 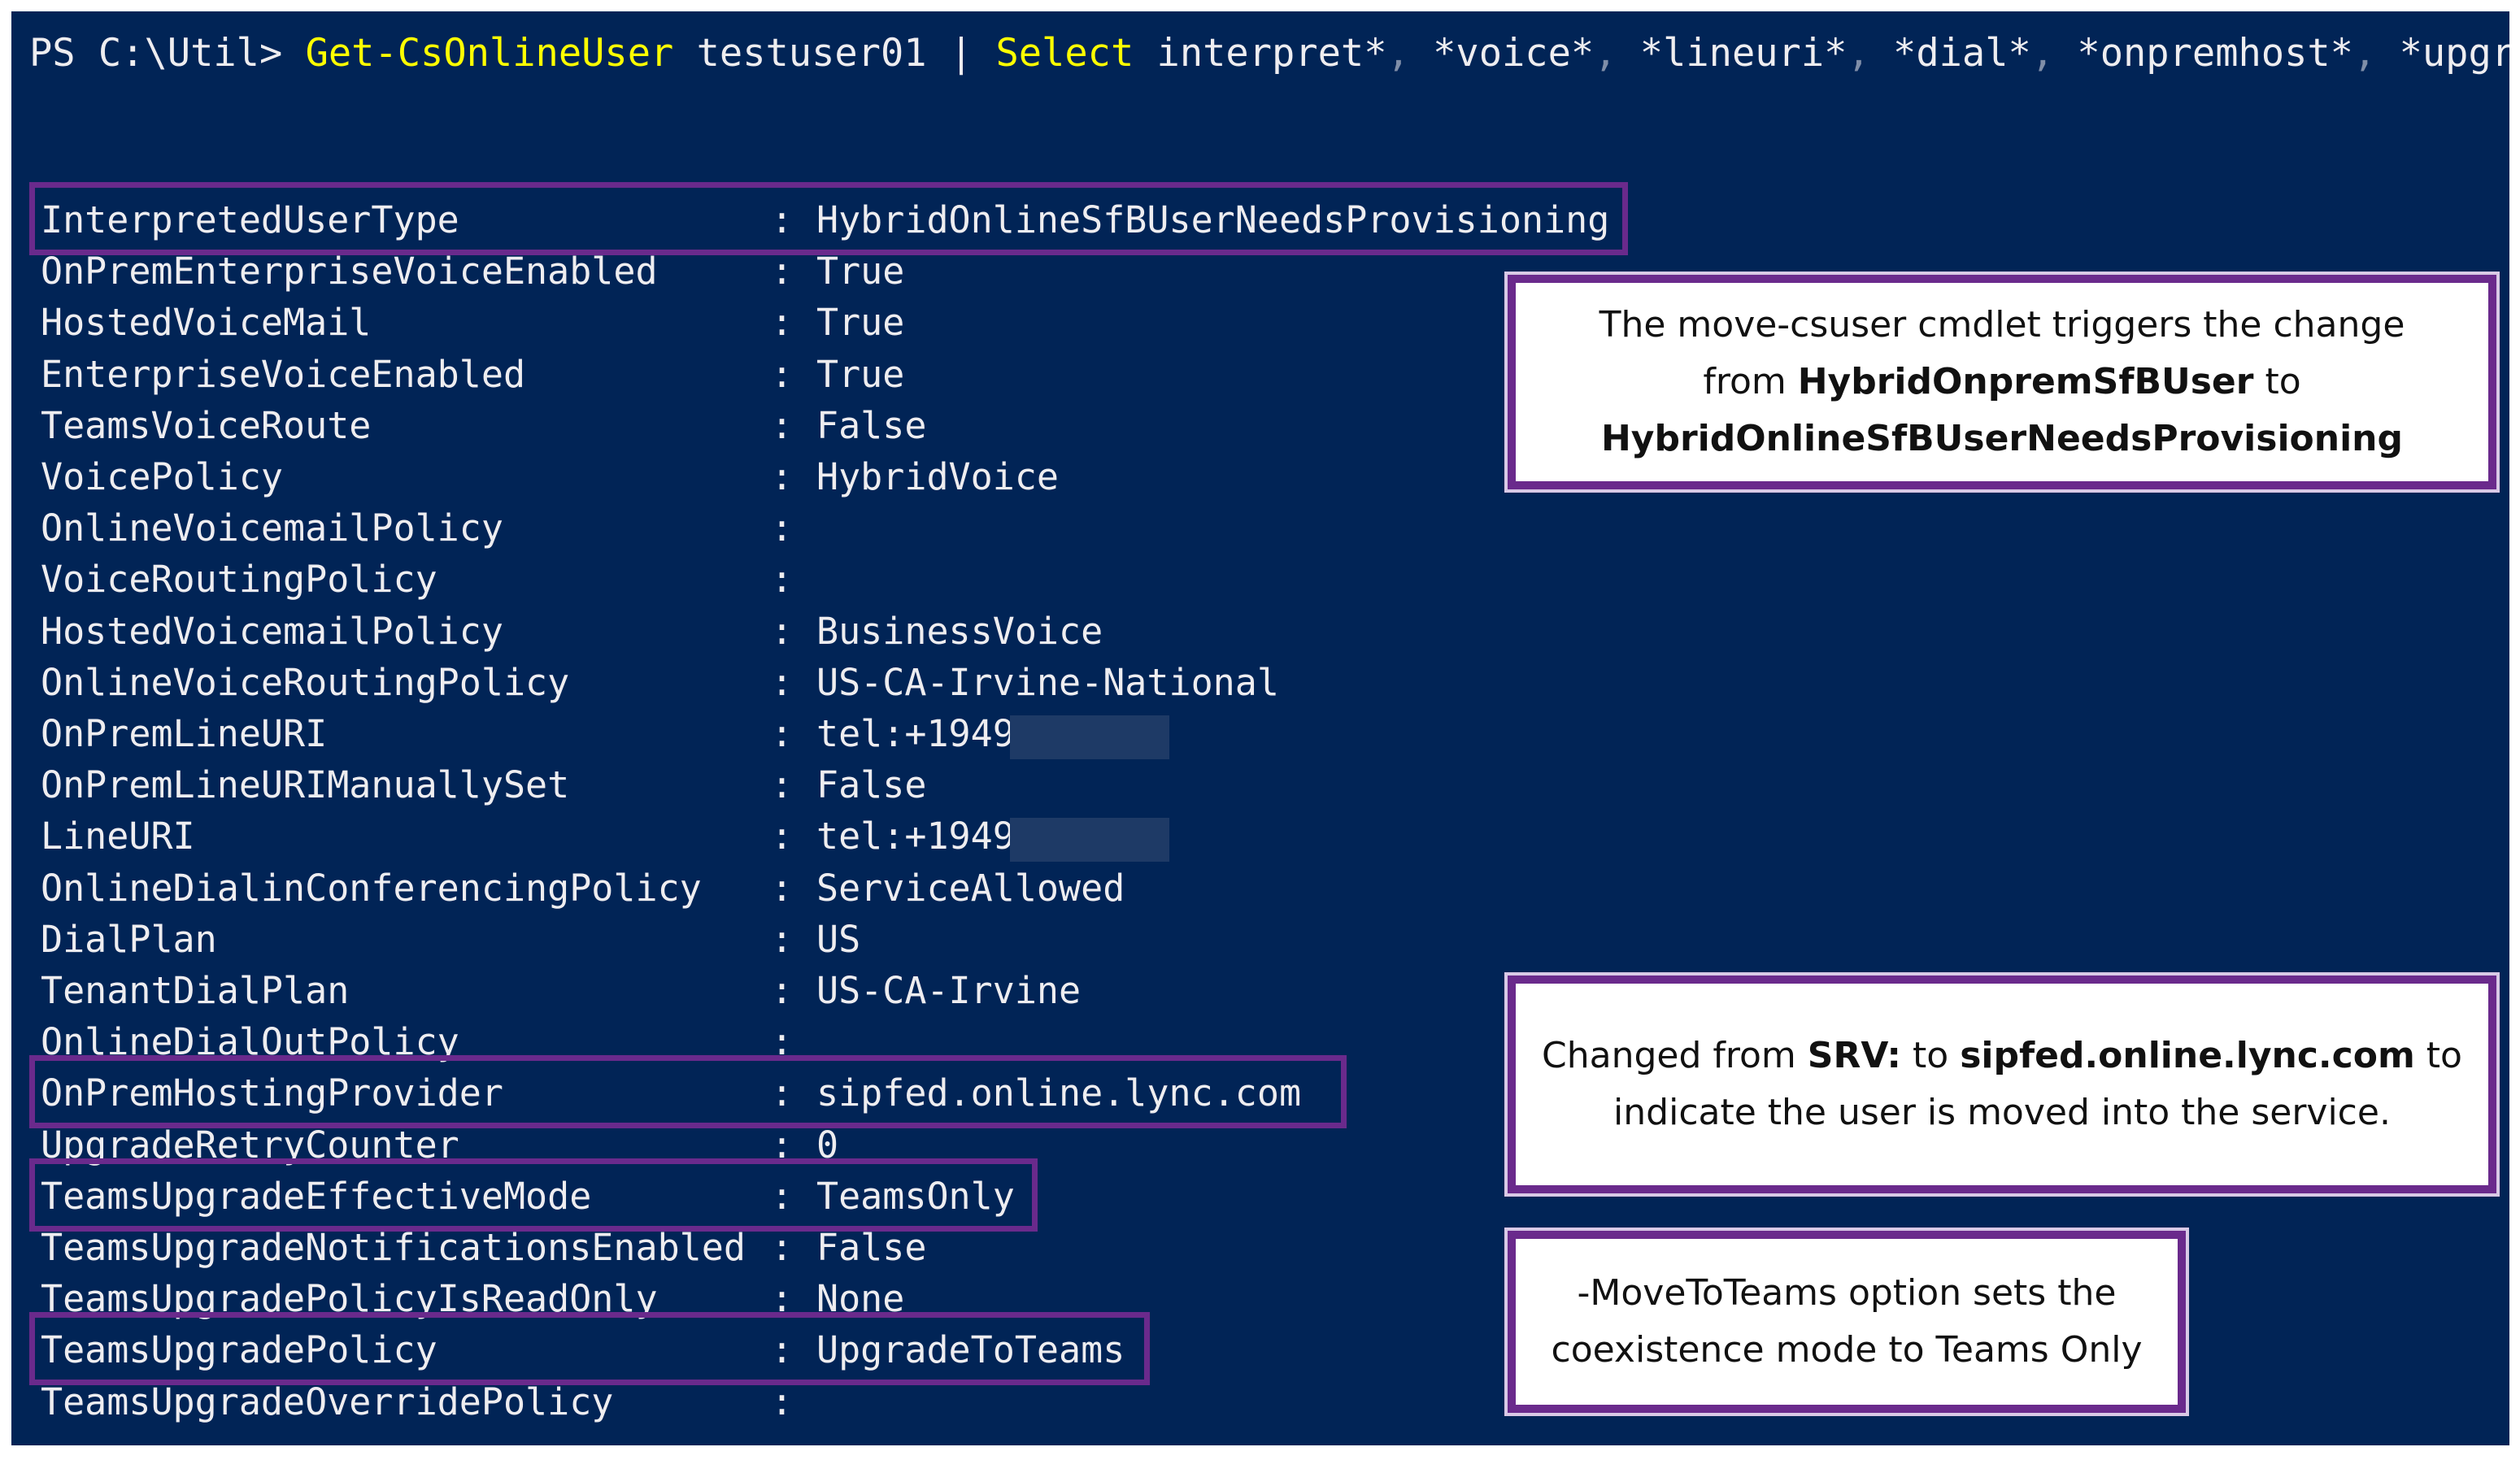 What do you see at coordinates (206, 425) in the screenshot?
I see `property-name: TeamsVoiceRoute` at bounding box center [206, 425].